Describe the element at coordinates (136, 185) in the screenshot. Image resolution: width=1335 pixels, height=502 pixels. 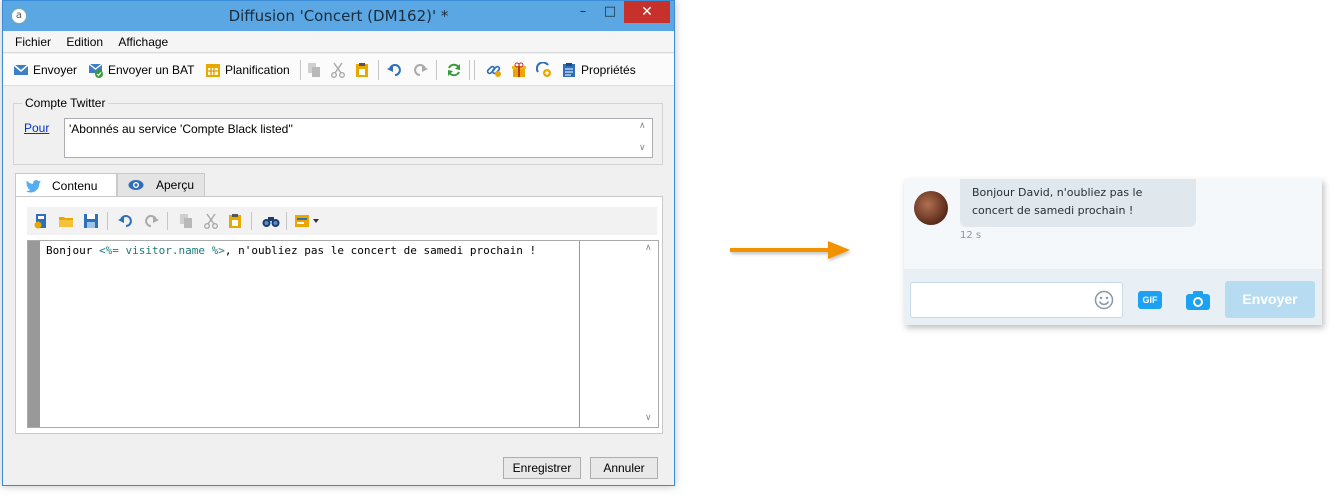
I see `eye-icon` at that location.